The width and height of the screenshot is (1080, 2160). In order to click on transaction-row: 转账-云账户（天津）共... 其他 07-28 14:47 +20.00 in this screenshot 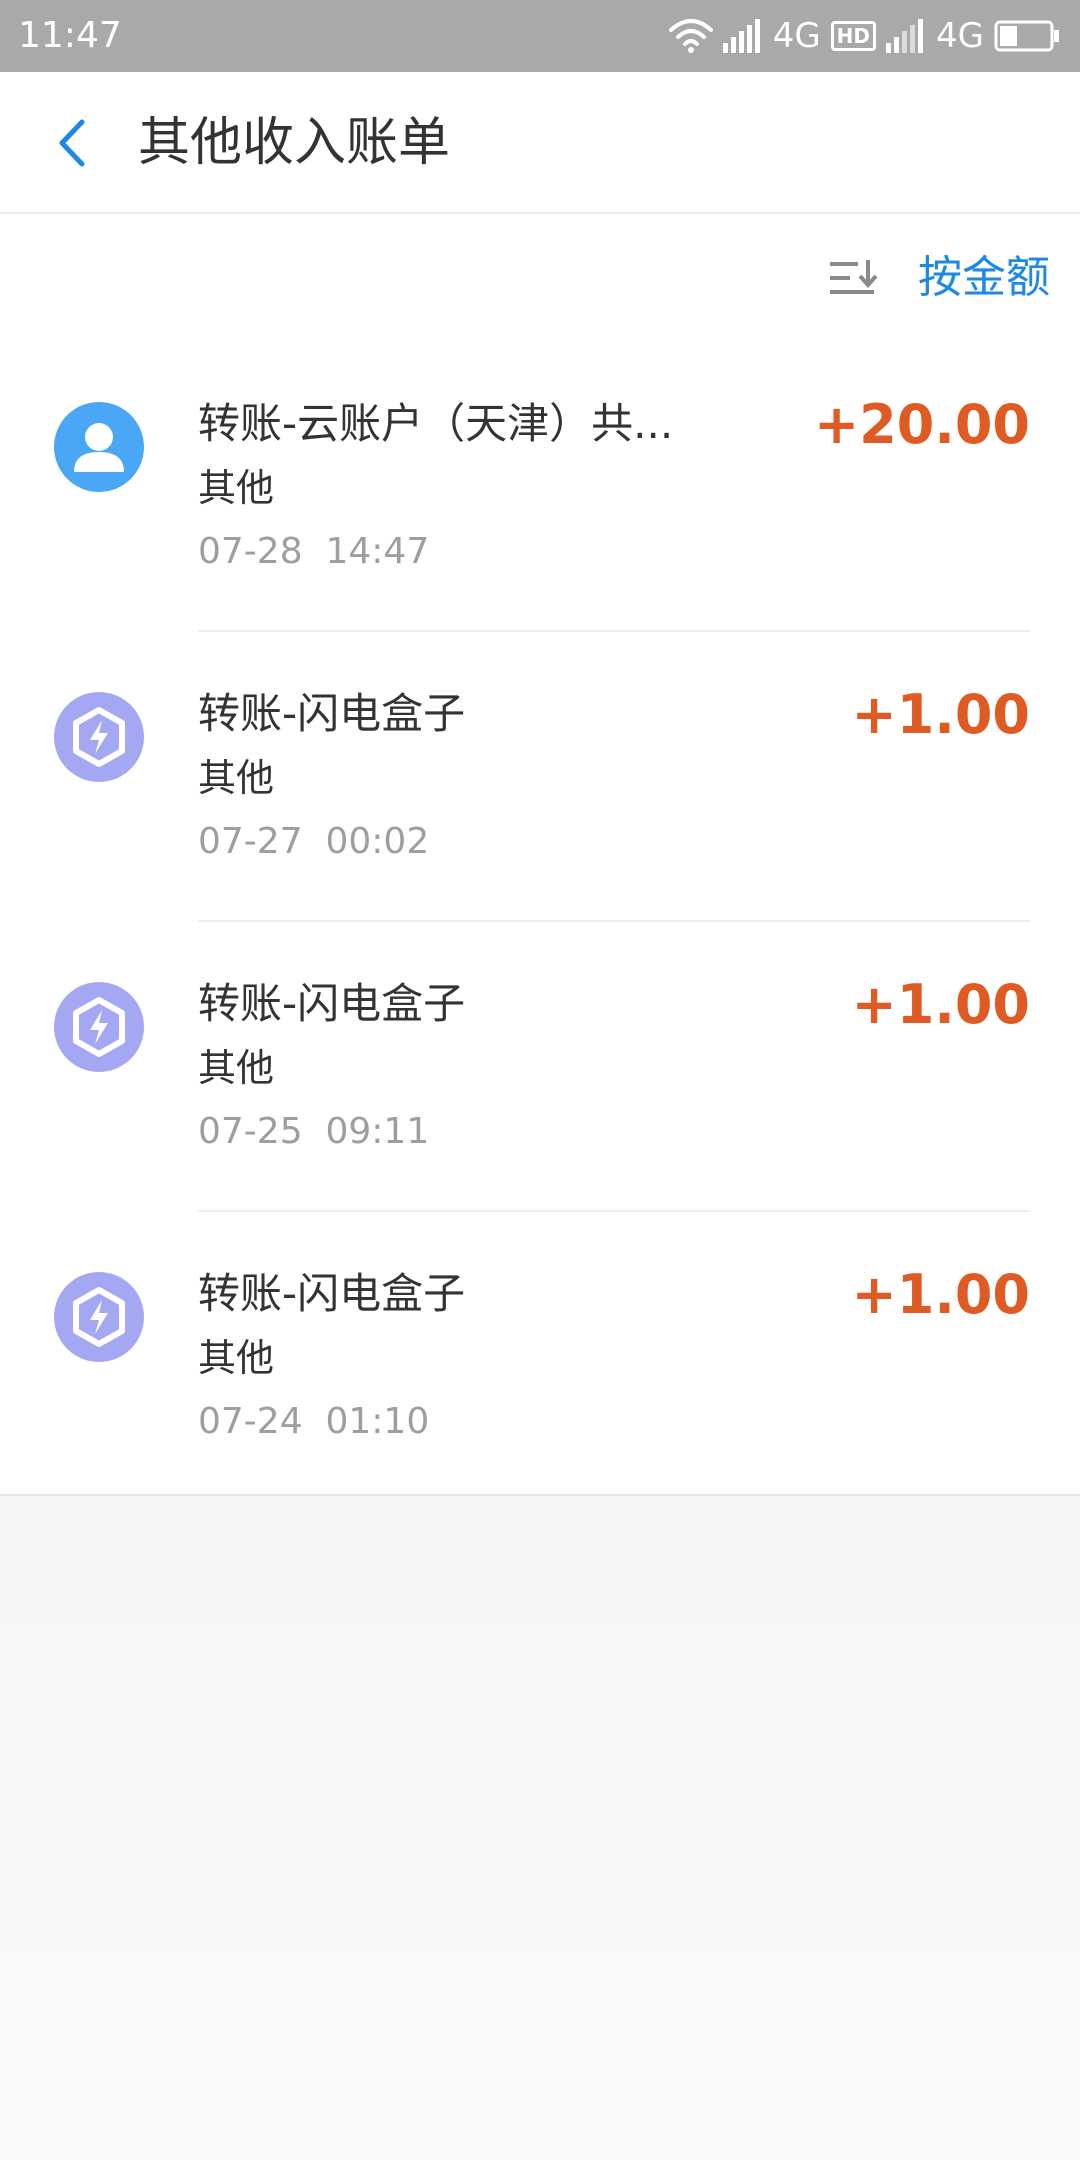, I will do `click(540, 487)`.